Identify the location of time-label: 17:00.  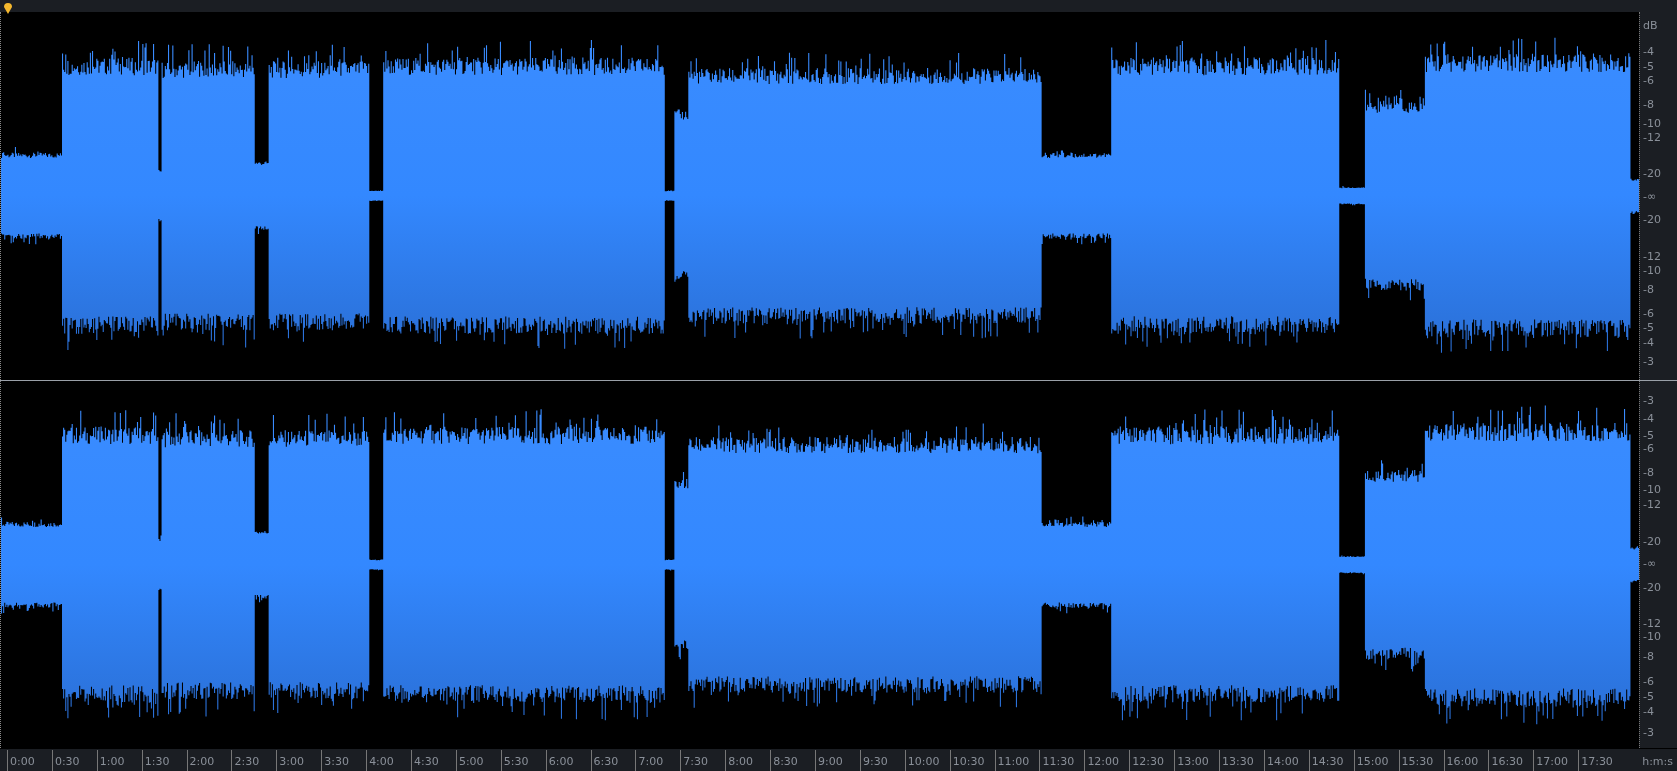
(1556, 760).